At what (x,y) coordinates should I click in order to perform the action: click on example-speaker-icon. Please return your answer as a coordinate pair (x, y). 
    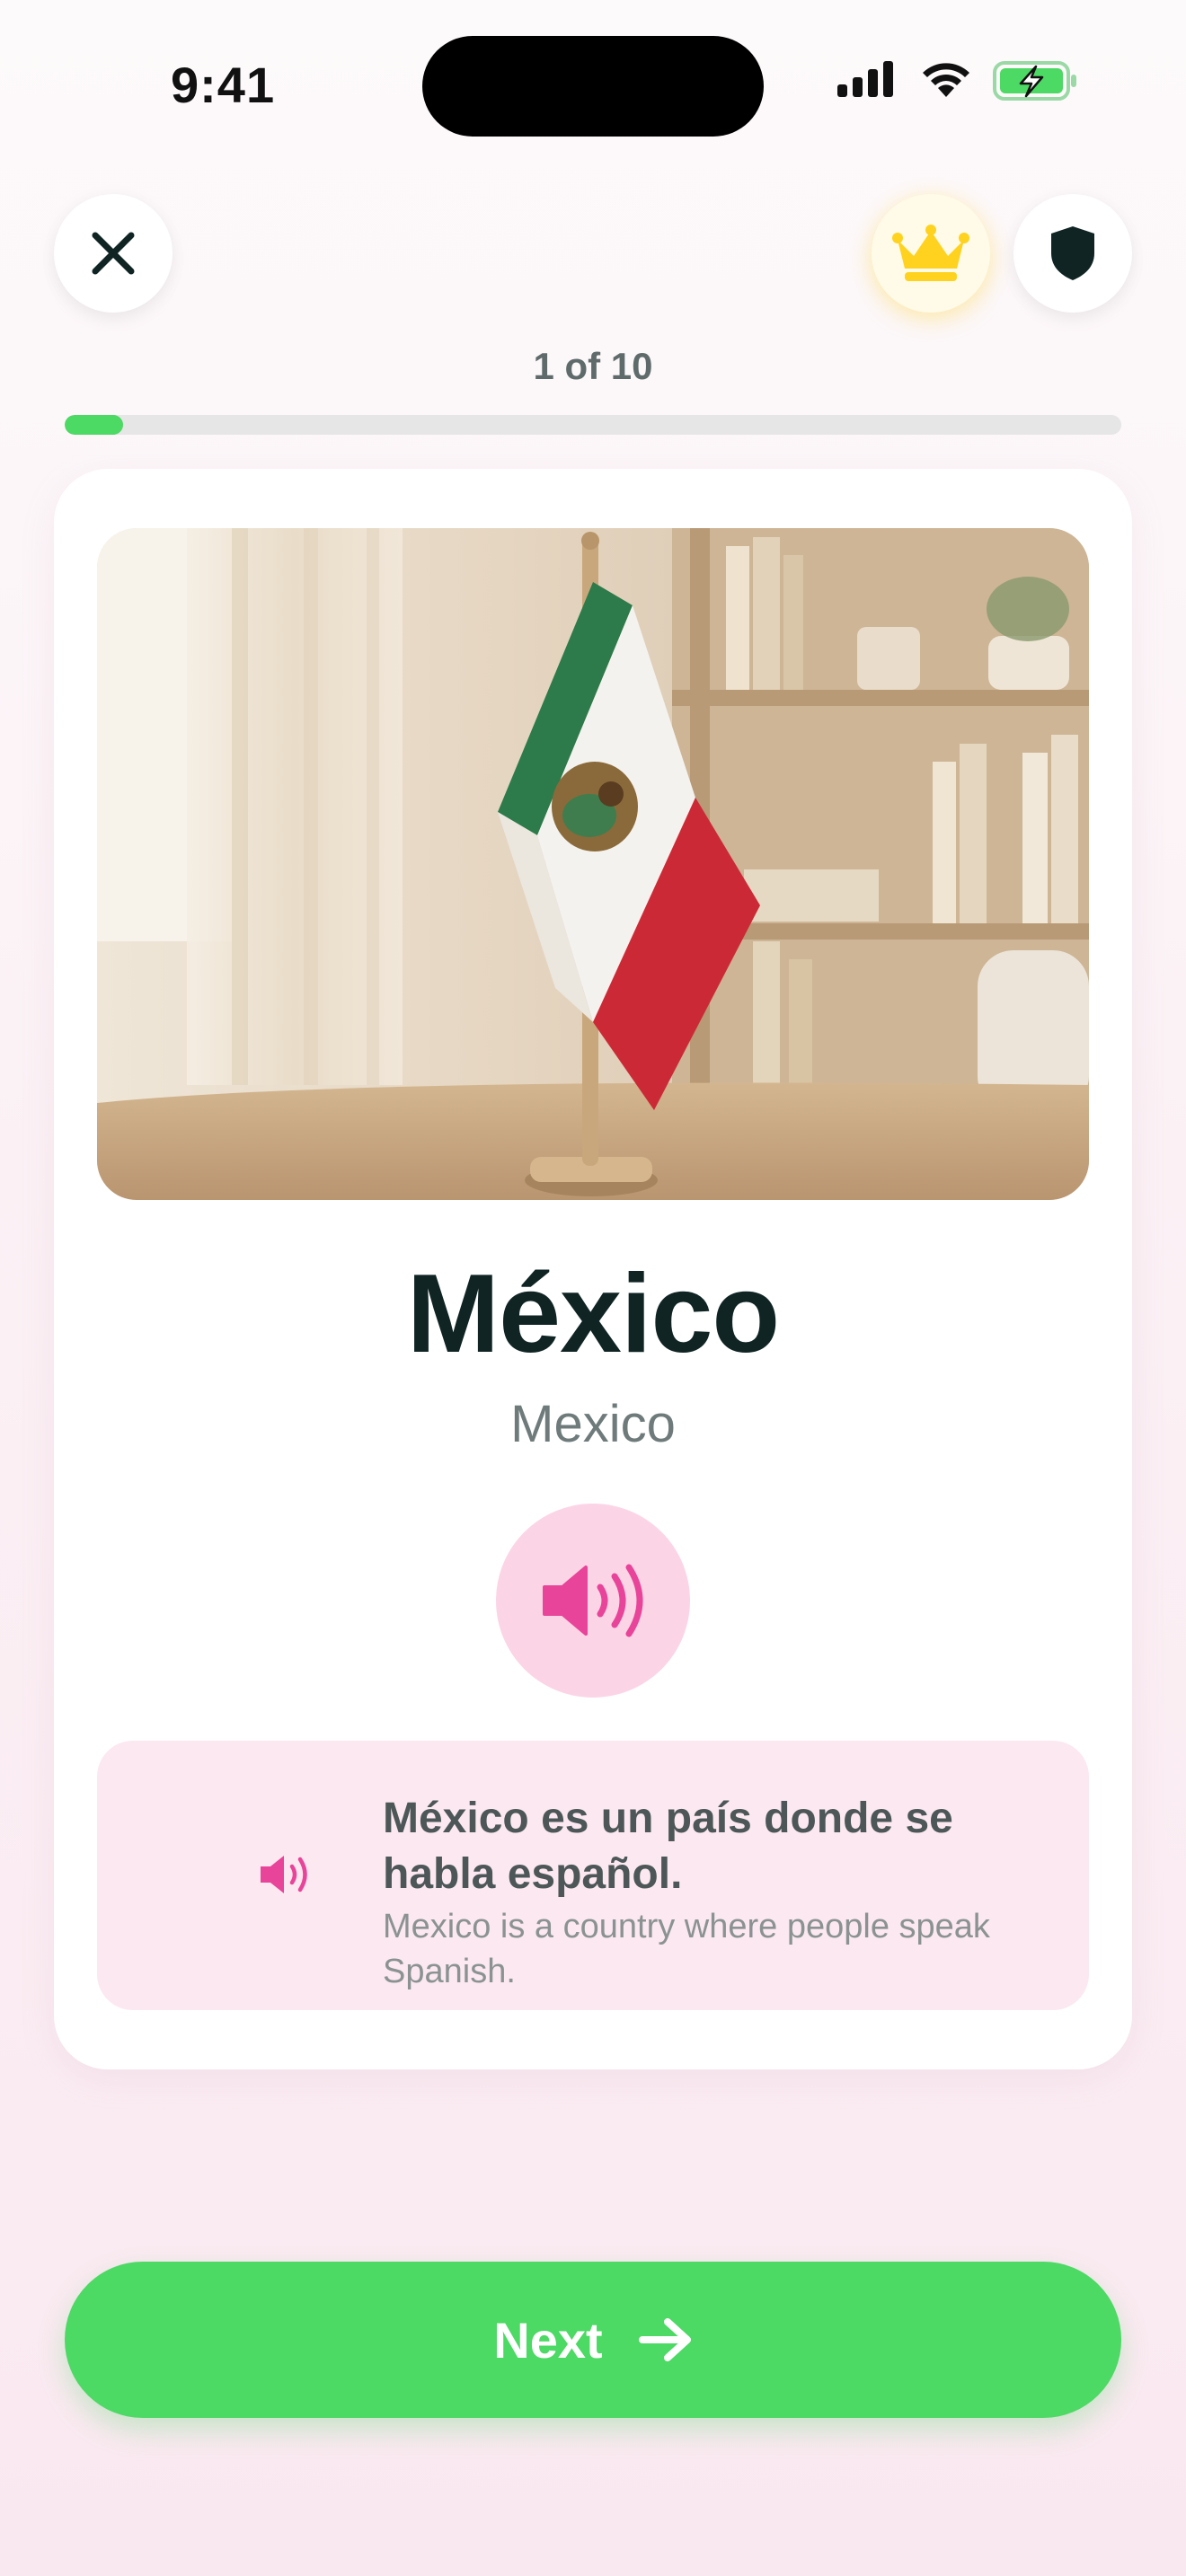
    Looking at the image, I should click on (286, 1874).